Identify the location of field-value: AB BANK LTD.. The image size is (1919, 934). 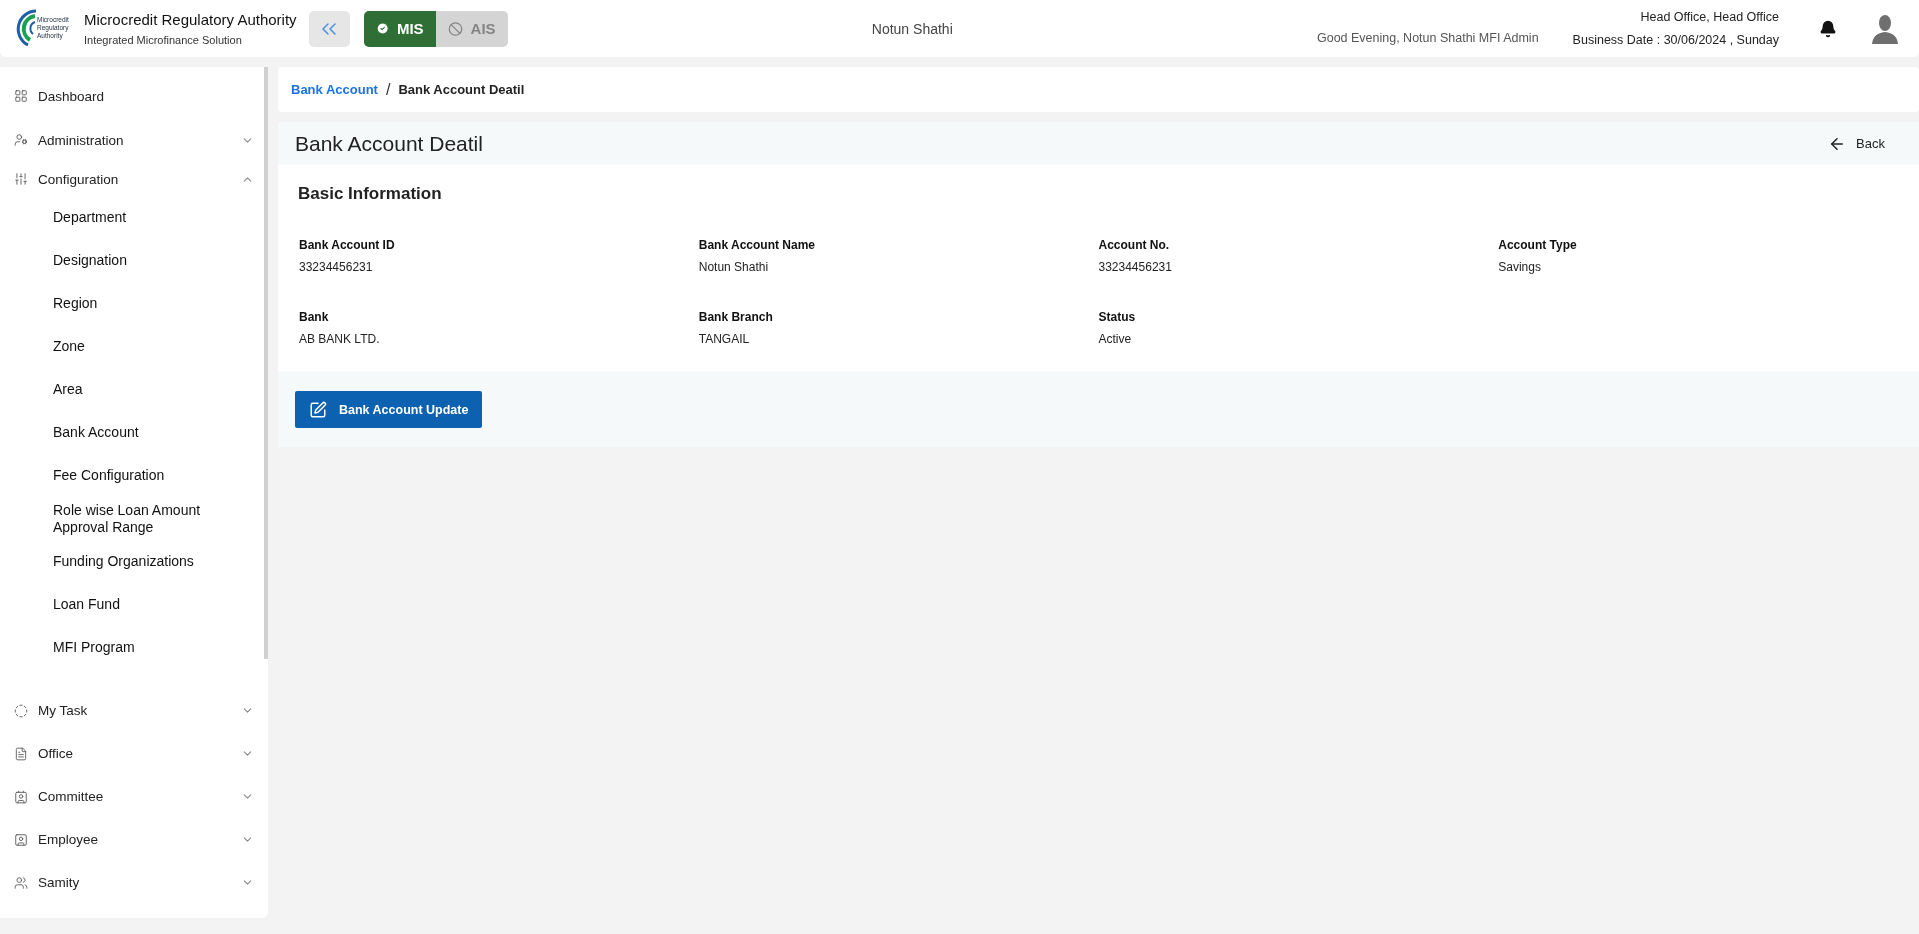
(340, 339).